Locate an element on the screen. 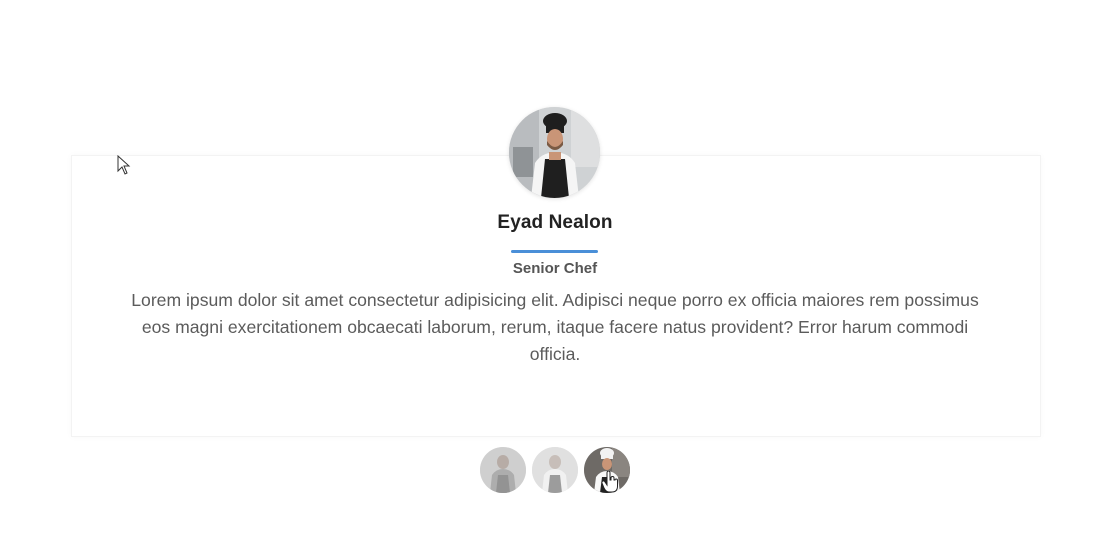 Image resolution: width=1120 pixels, height=550 pixels. chef-photo-icon is located at coordinates (554, 152).